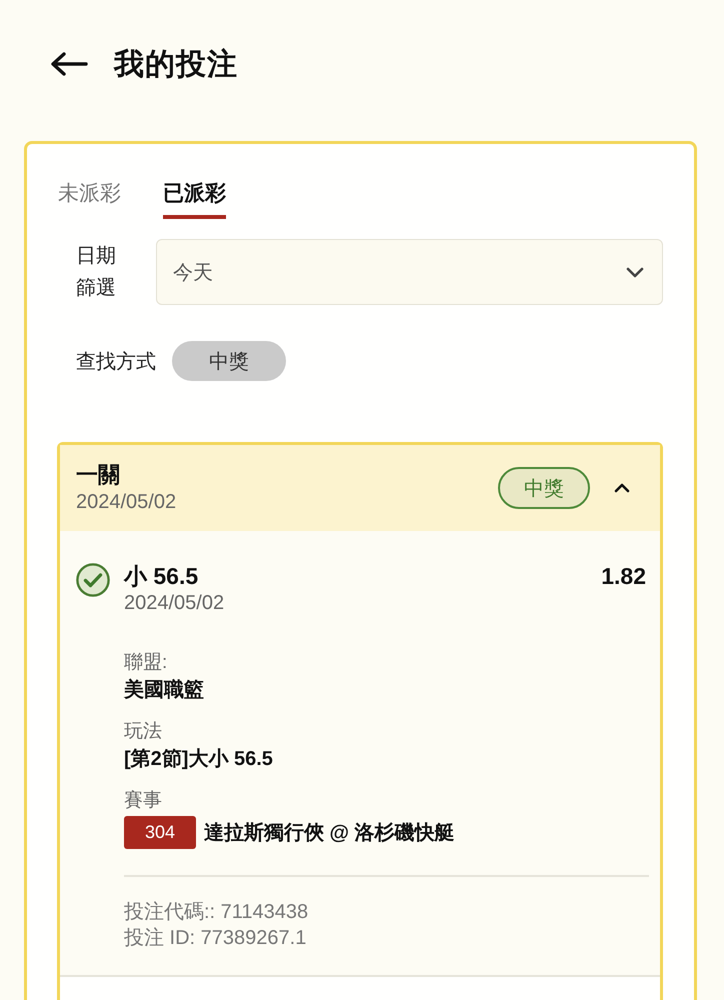  Describe the element at coordinates (544, 488) in the screenshot. I see `status-badge: 中獎` at that location.